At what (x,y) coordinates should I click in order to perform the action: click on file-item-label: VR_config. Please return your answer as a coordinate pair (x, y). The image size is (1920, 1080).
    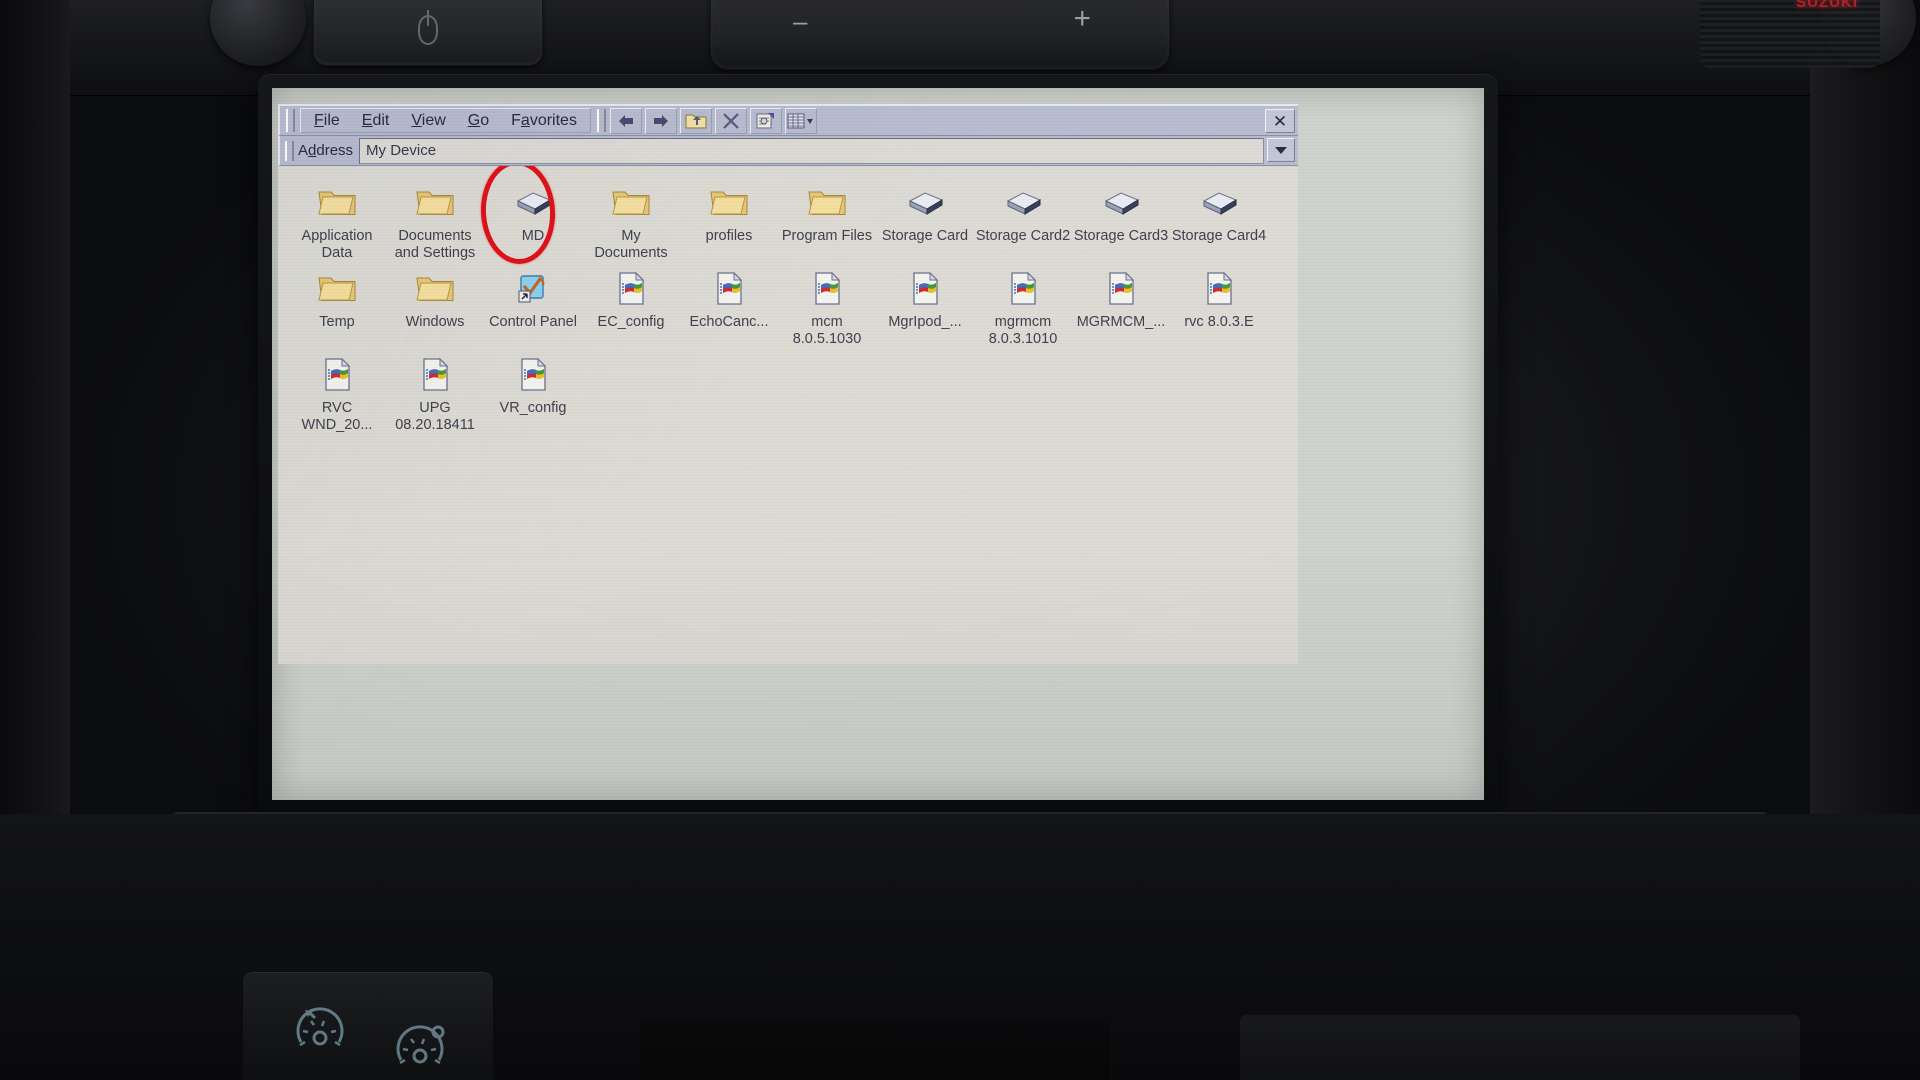
    Looking at the image, I should click on (533, 408).